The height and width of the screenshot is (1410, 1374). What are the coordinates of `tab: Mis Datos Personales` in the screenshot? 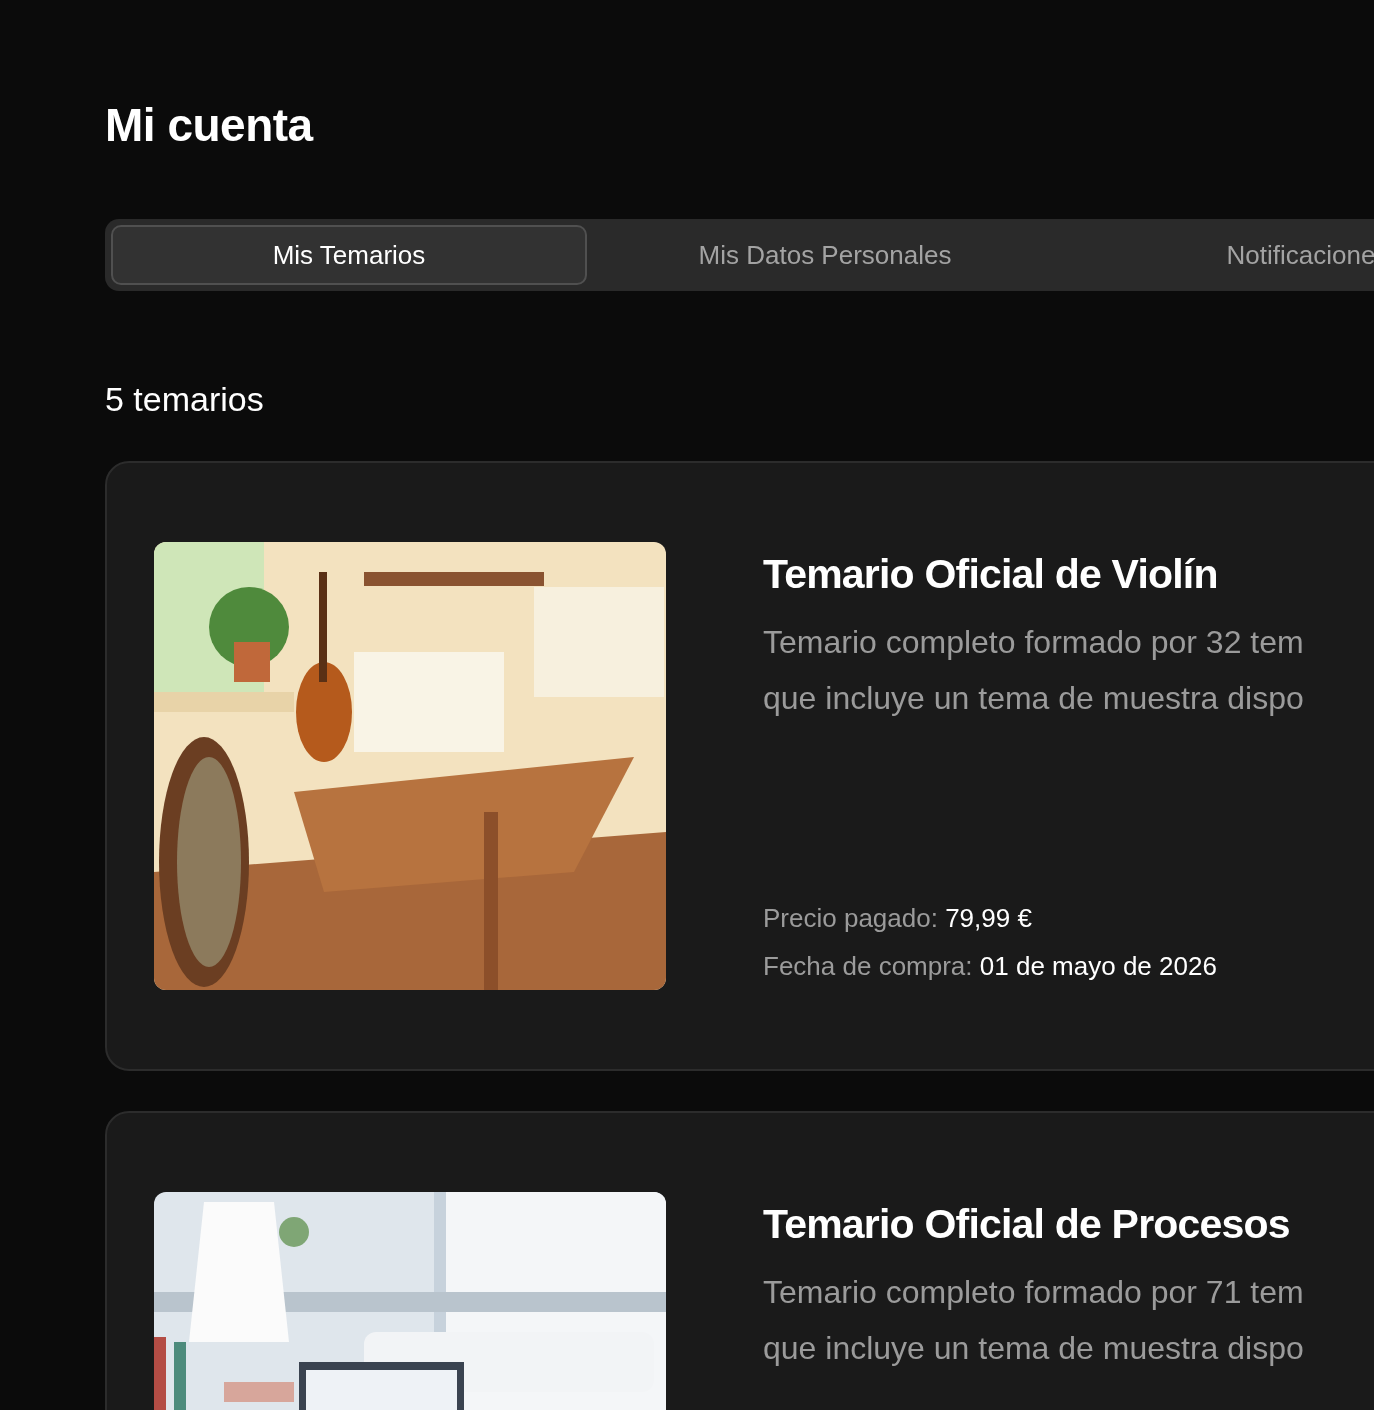 It's located at (825, 255).